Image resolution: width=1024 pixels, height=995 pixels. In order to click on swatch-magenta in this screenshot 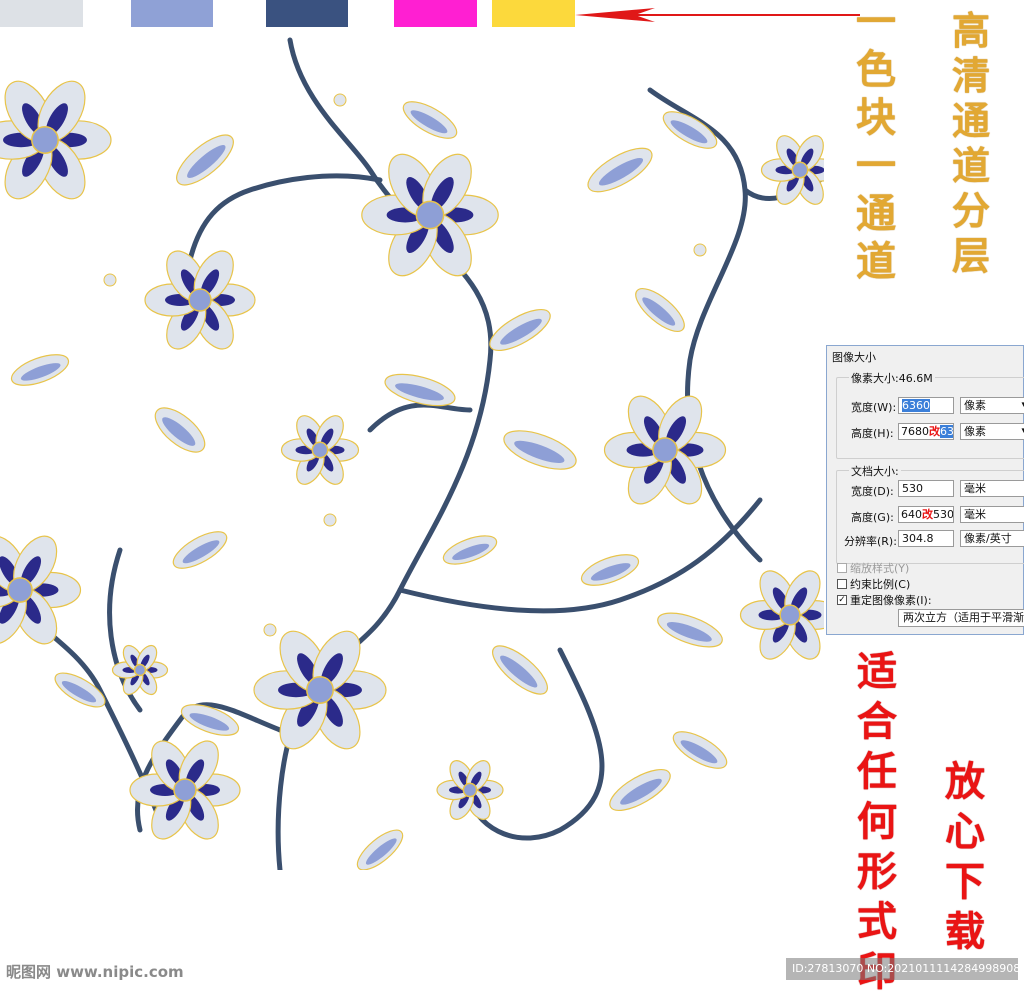, I will do `click(435, 13)`.